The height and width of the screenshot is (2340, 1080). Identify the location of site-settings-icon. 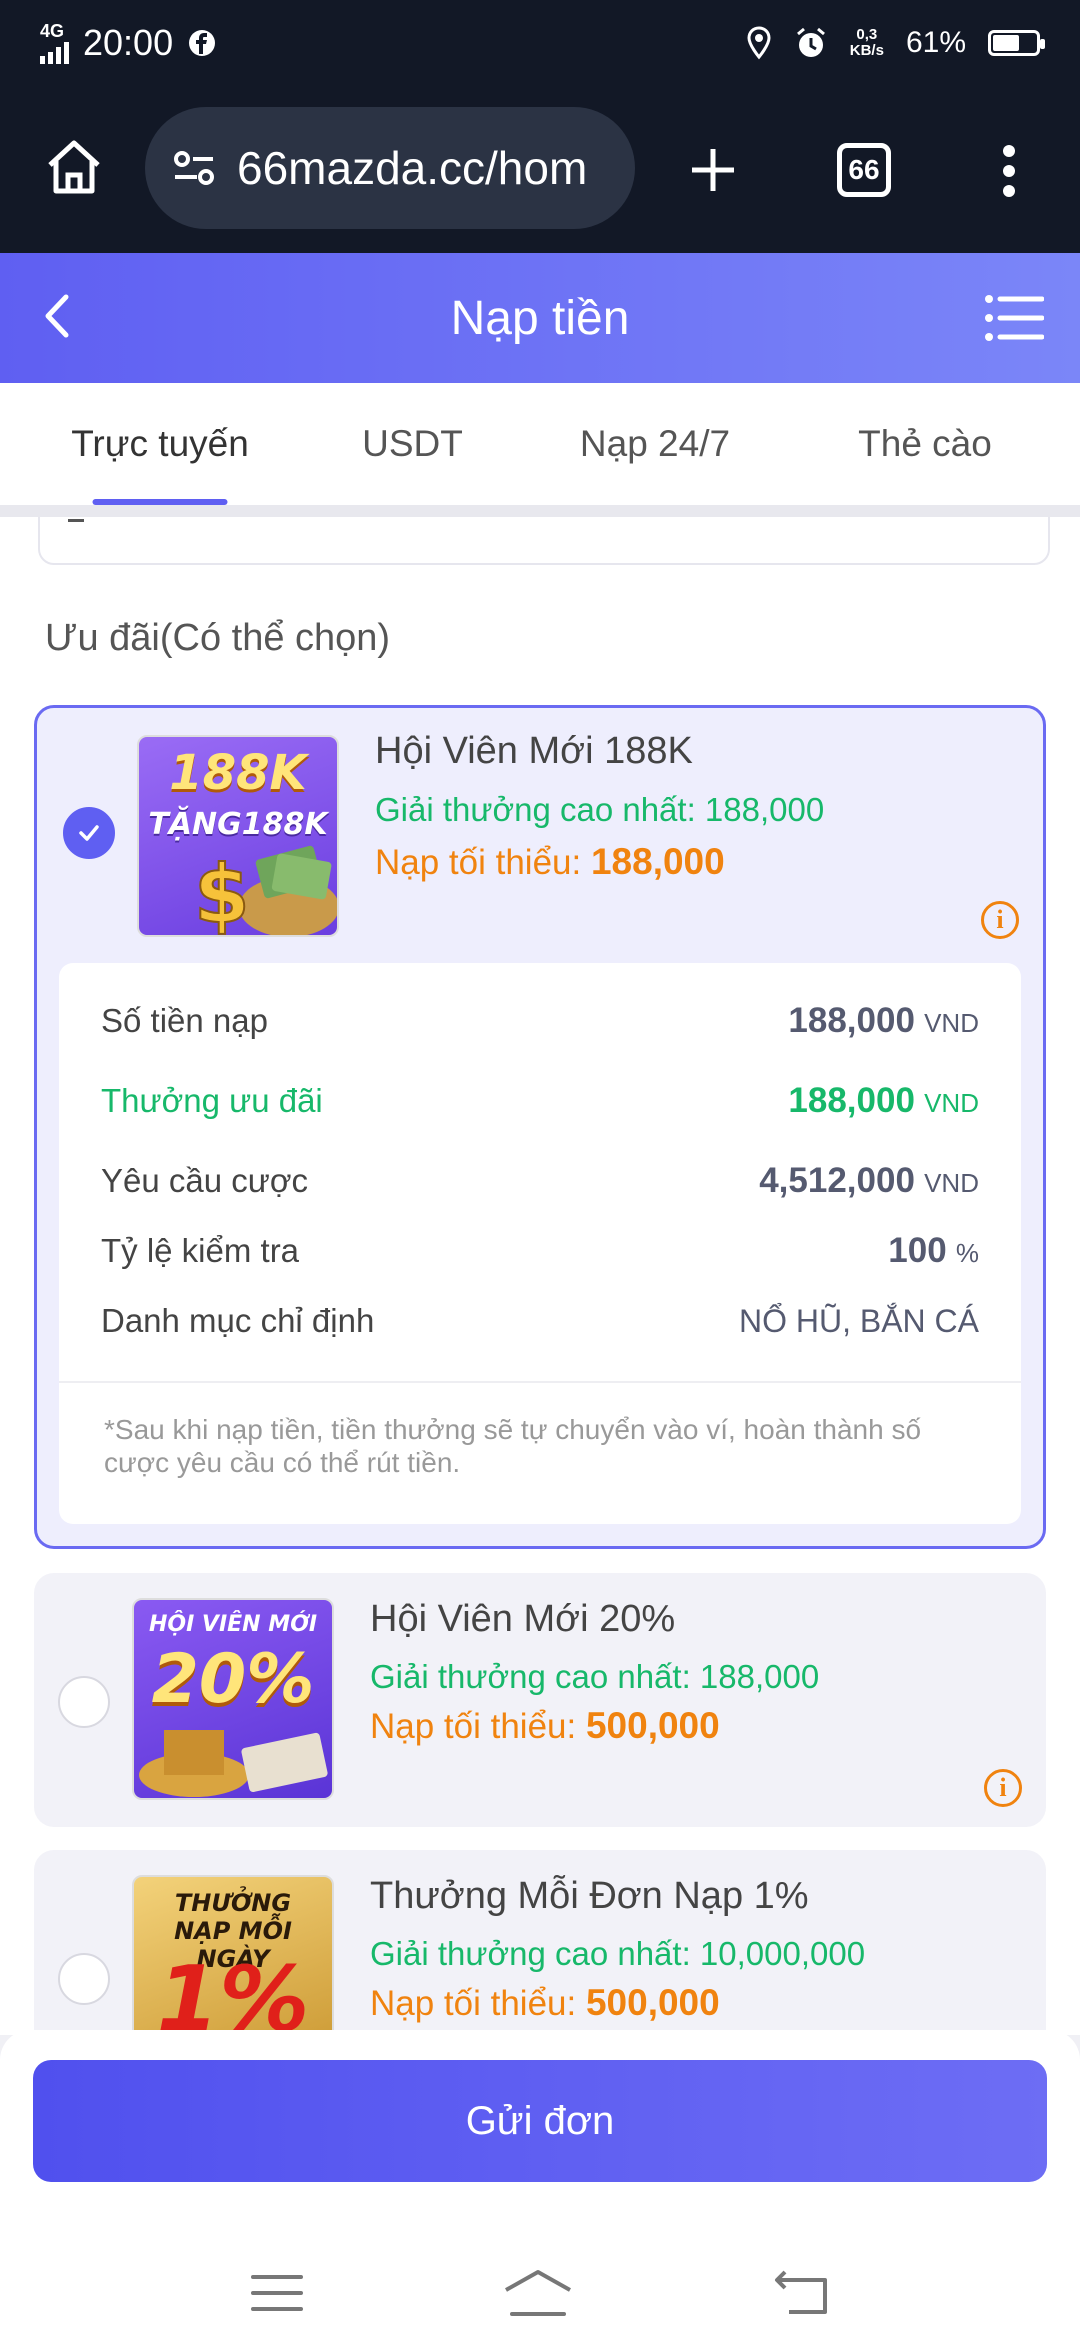
(194, 168).